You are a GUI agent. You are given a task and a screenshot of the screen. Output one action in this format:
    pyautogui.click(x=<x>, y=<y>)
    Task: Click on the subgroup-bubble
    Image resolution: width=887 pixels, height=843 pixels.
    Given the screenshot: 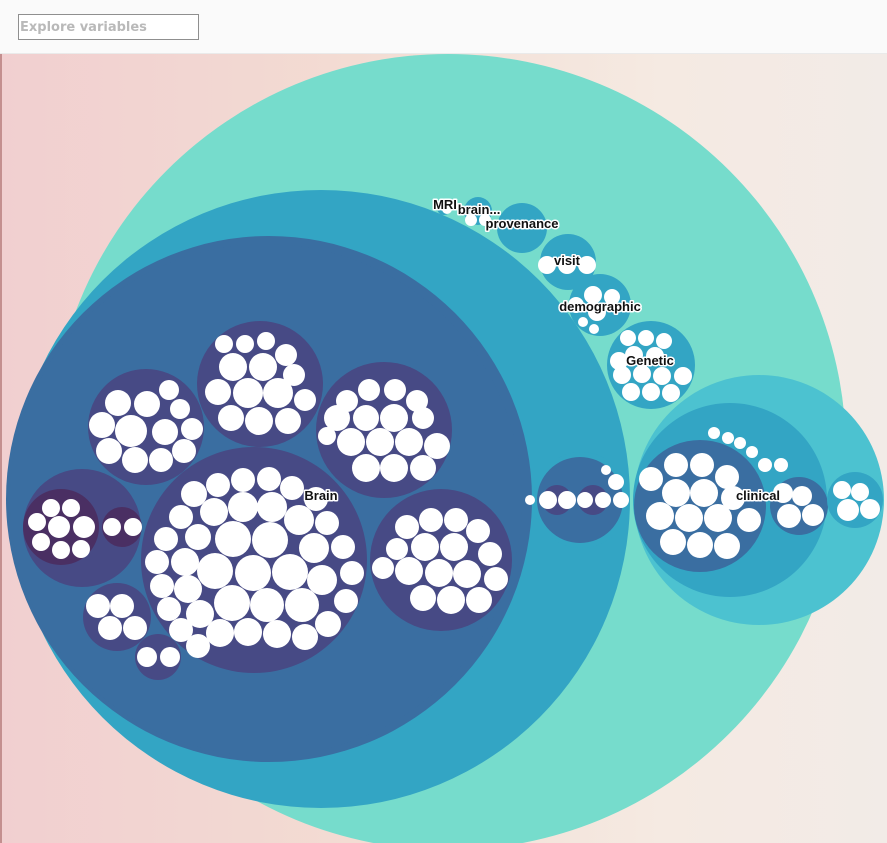 What is the action you would take?
    pyautogui.click(x=117, y=617)
    